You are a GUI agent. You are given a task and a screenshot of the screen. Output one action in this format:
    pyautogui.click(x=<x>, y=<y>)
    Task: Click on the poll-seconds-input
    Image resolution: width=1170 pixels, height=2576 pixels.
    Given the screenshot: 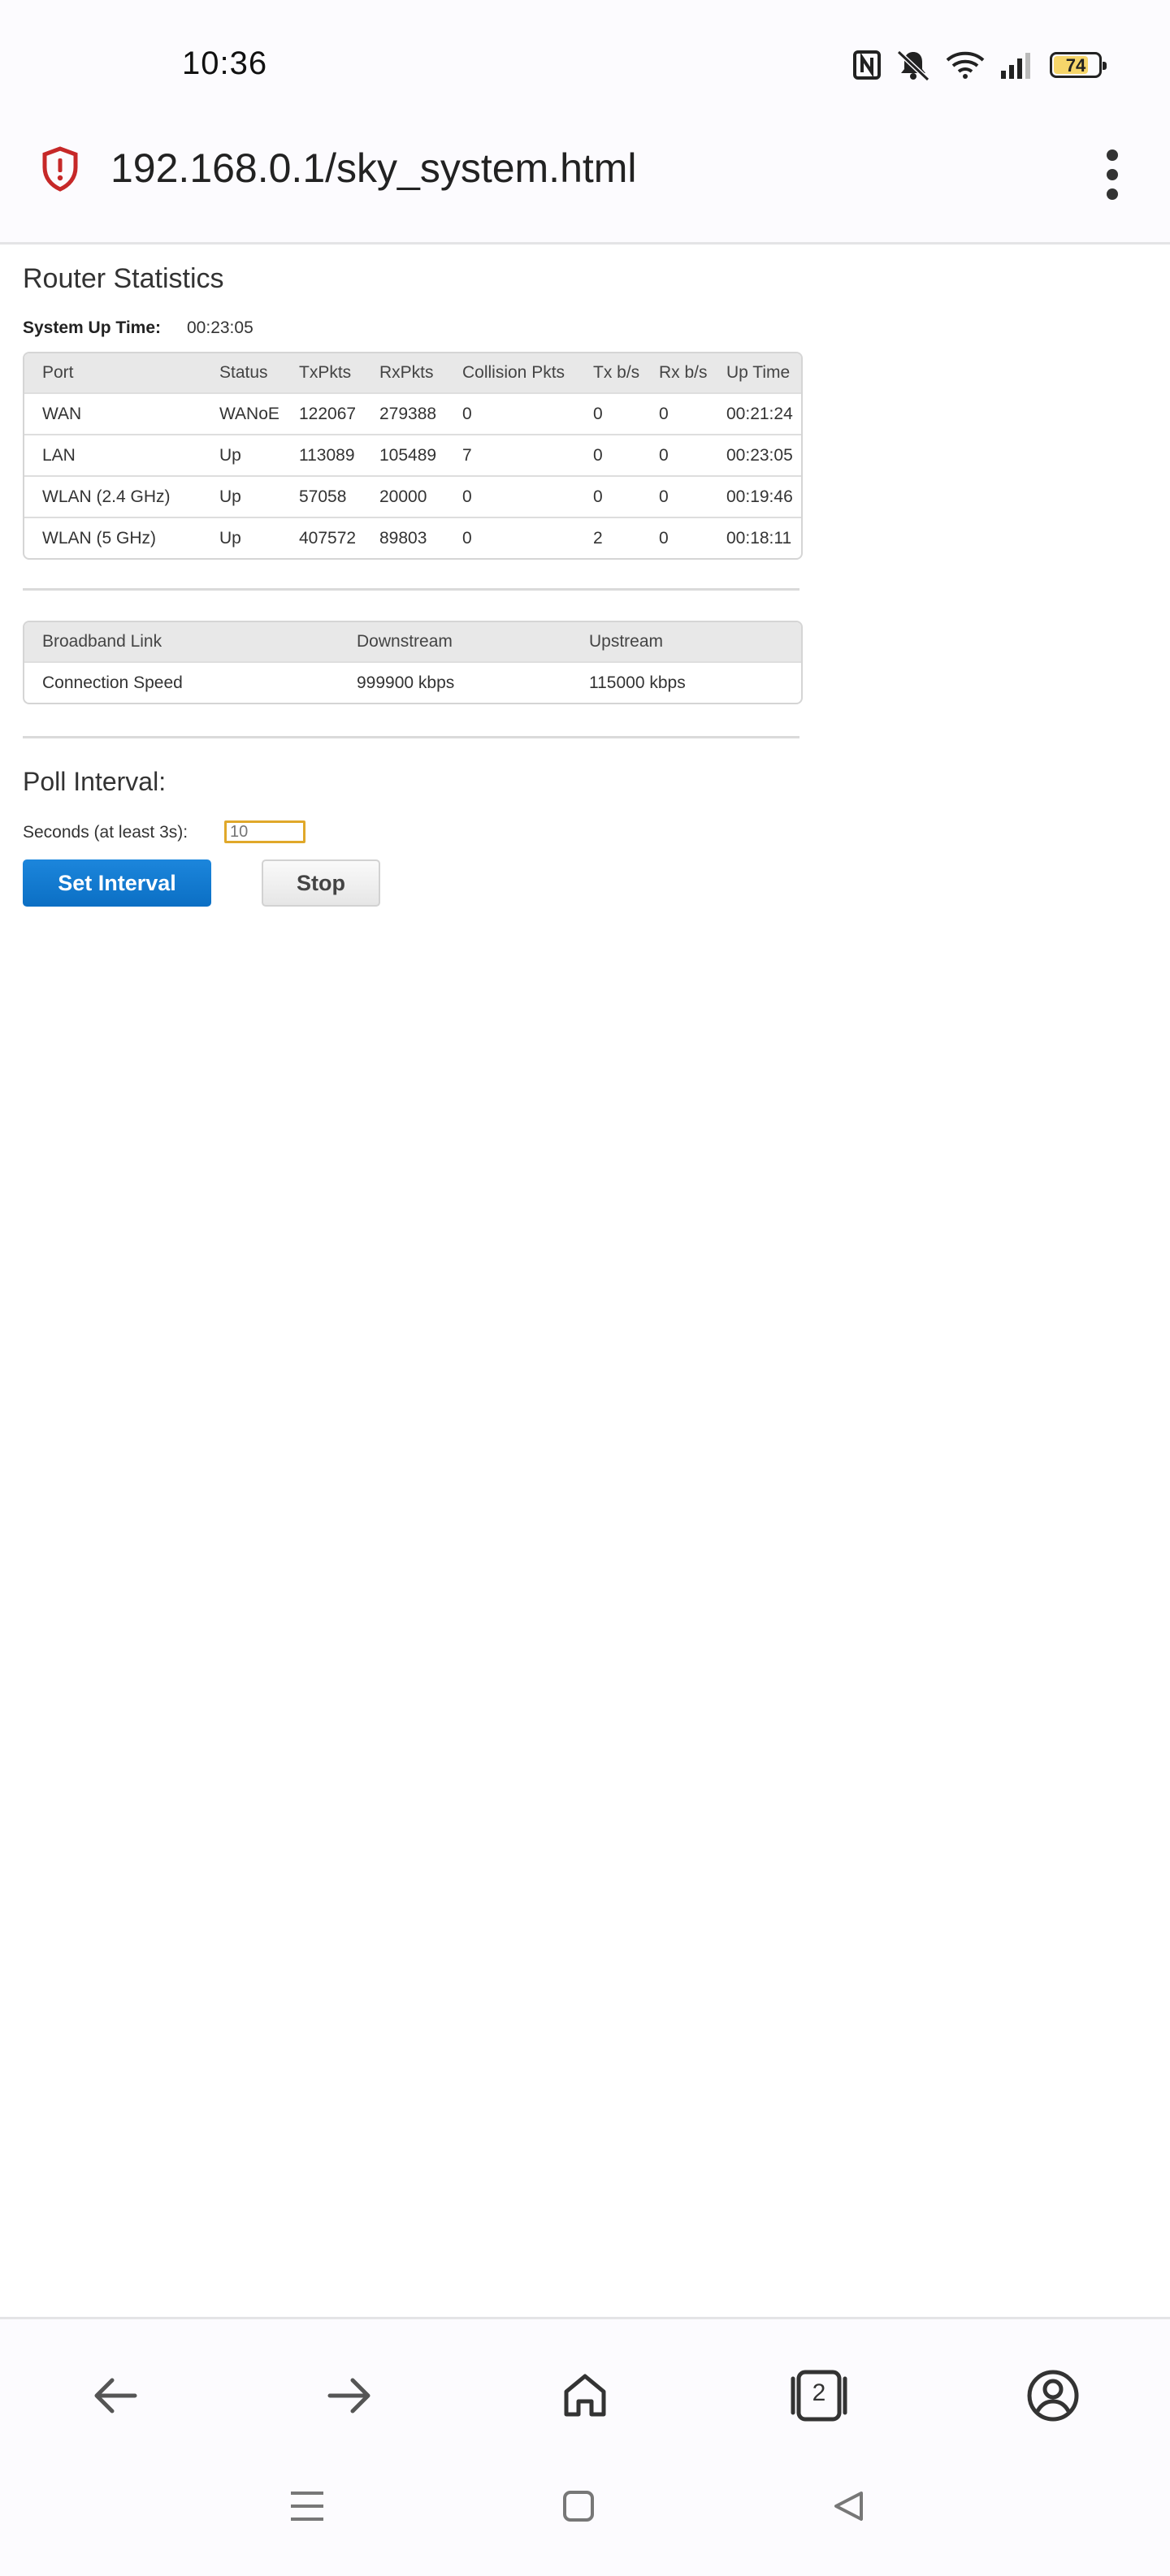 What is the action you would take?
    pyautogui.click(x=265, y=832)
    